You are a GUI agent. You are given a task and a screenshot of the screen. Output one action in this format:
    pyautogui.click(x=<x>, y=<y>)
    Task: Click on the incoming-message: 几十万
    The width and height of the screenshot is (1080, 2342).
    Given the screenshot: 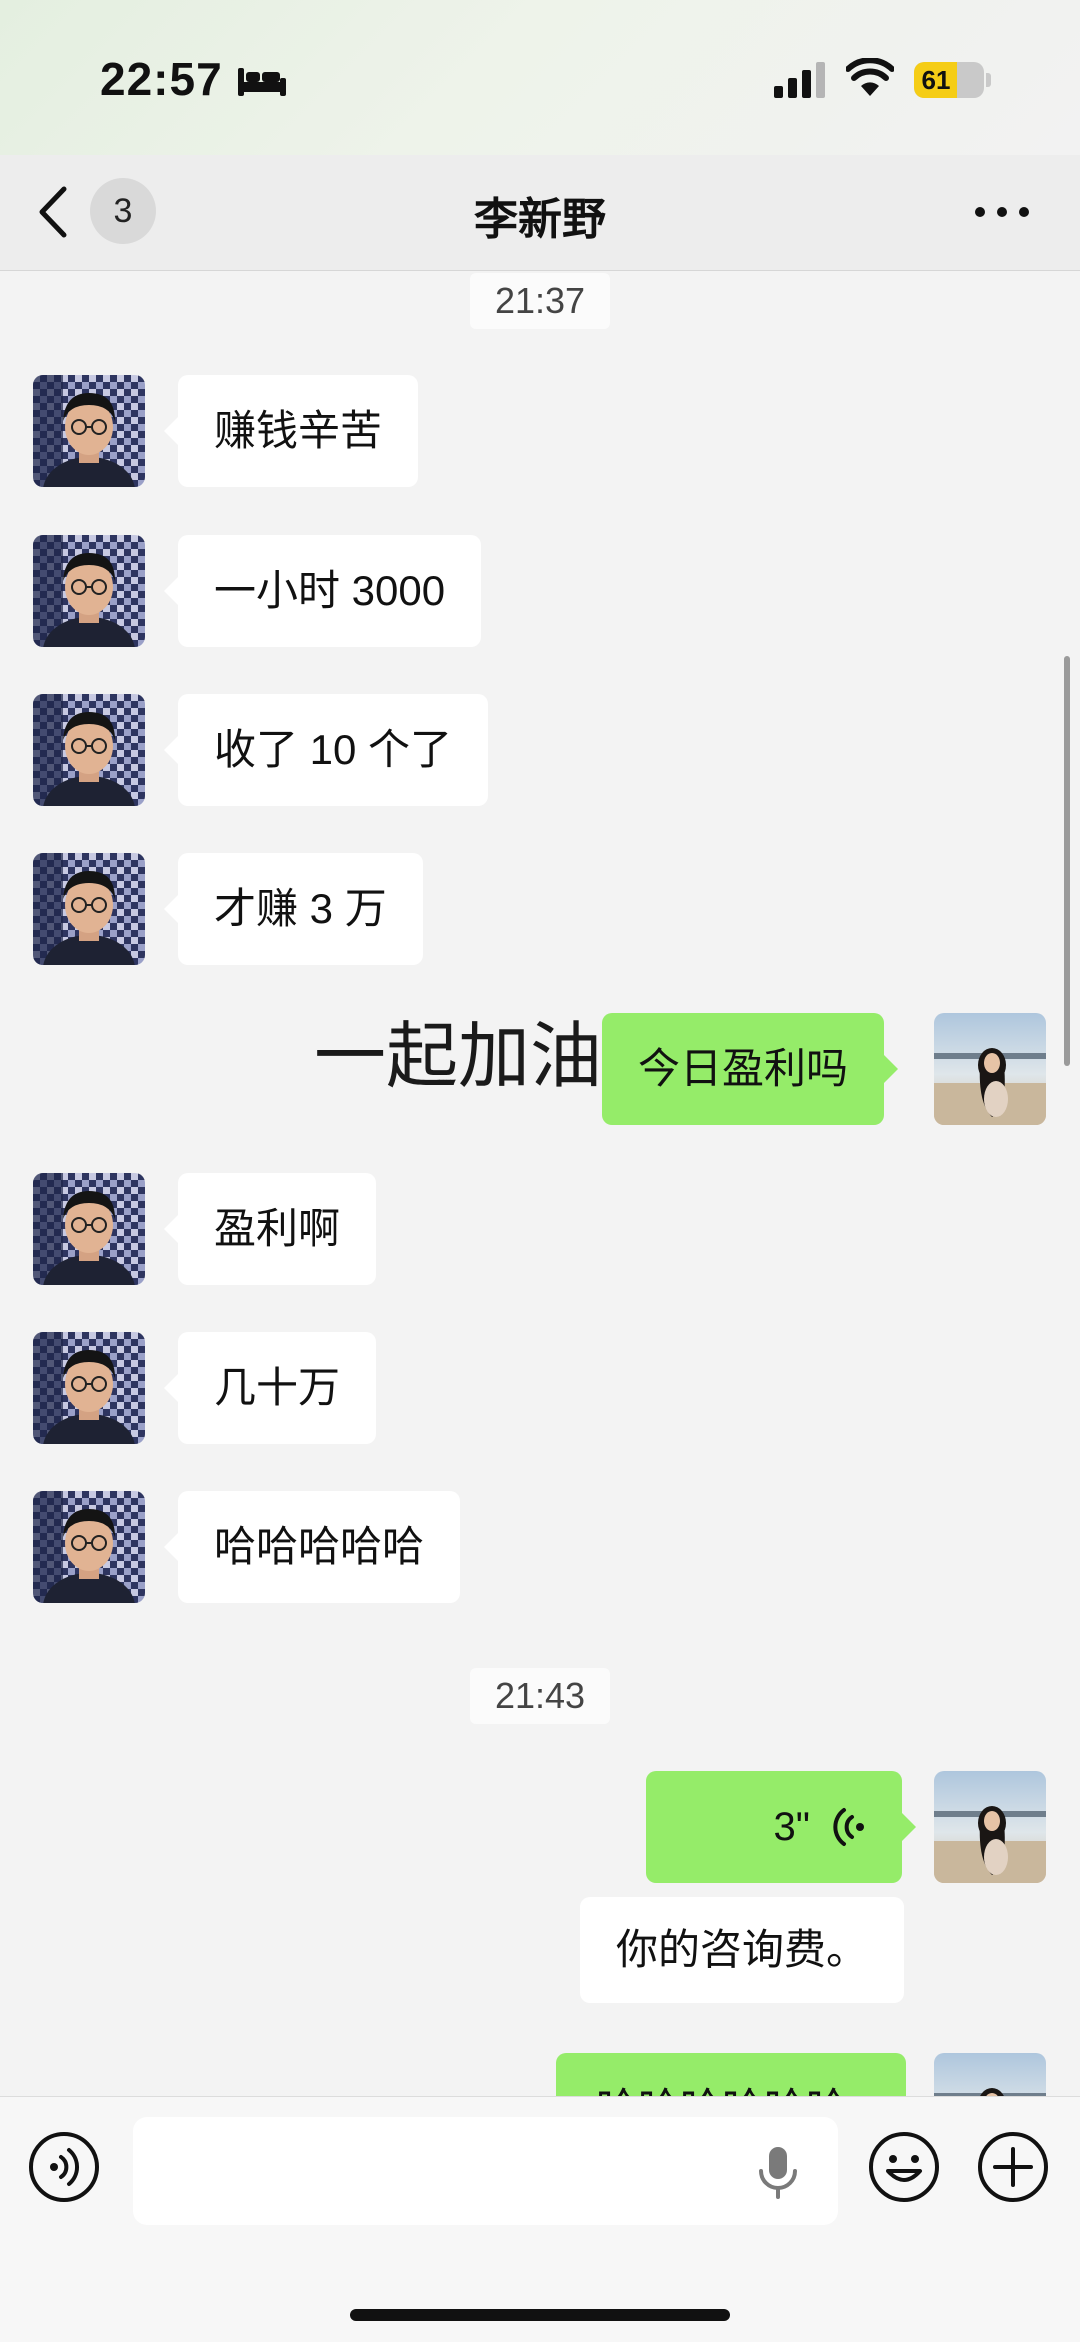 What is the action you would take?
    pyautogui.click(x=270, y=1388)
    